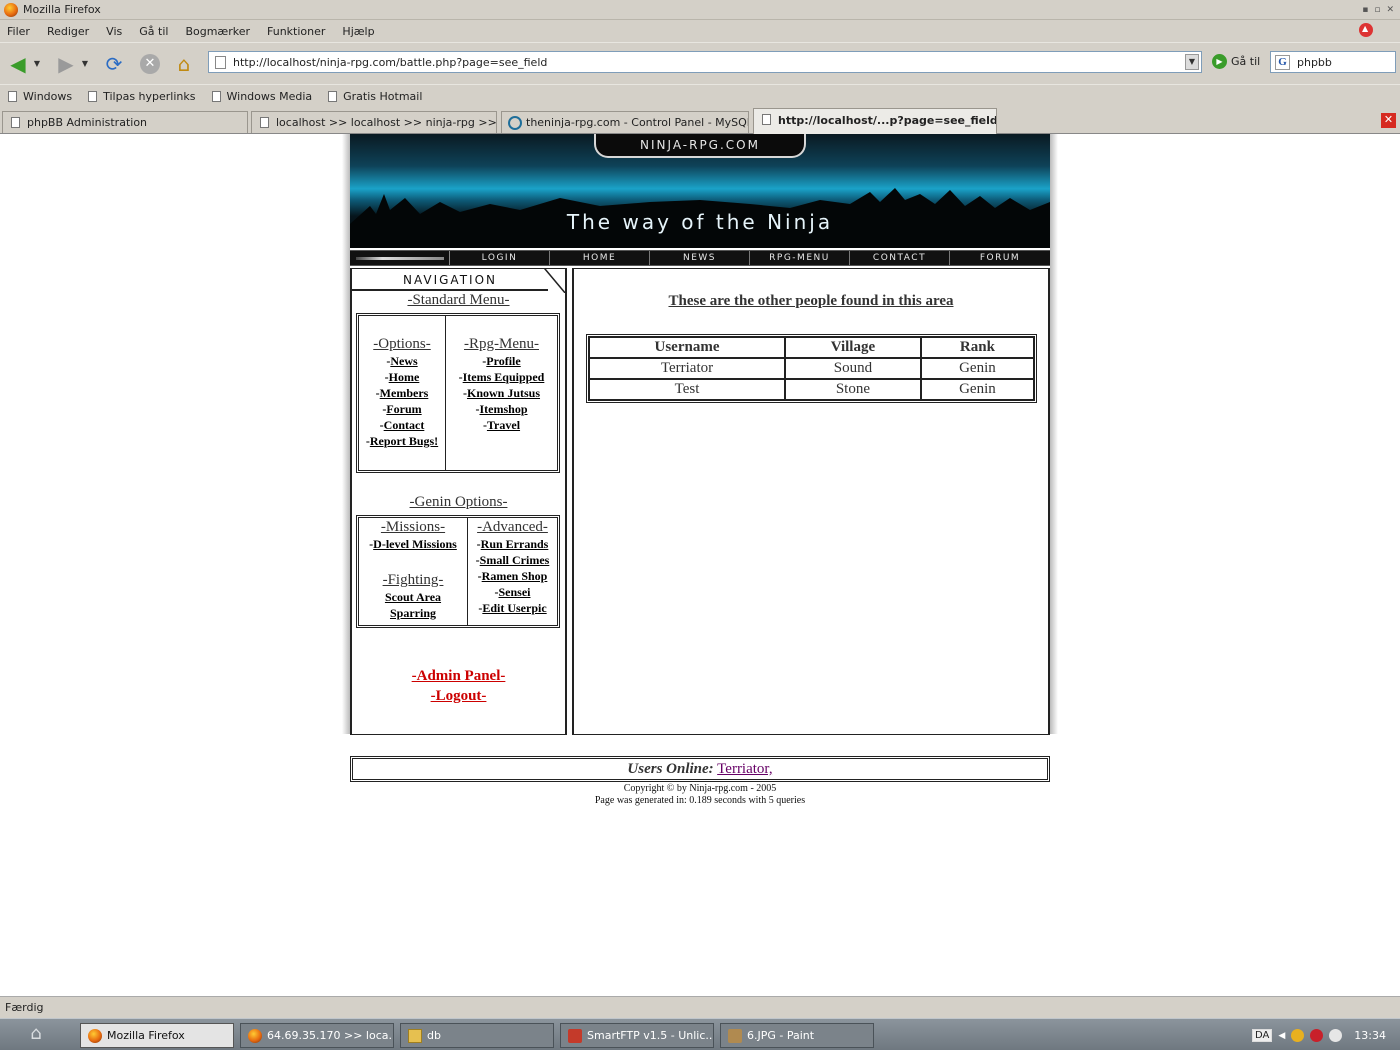 This screenshot has height=1050, width=1400. I want to click on menu-funktioner: Funktioner, so click(296, 31).